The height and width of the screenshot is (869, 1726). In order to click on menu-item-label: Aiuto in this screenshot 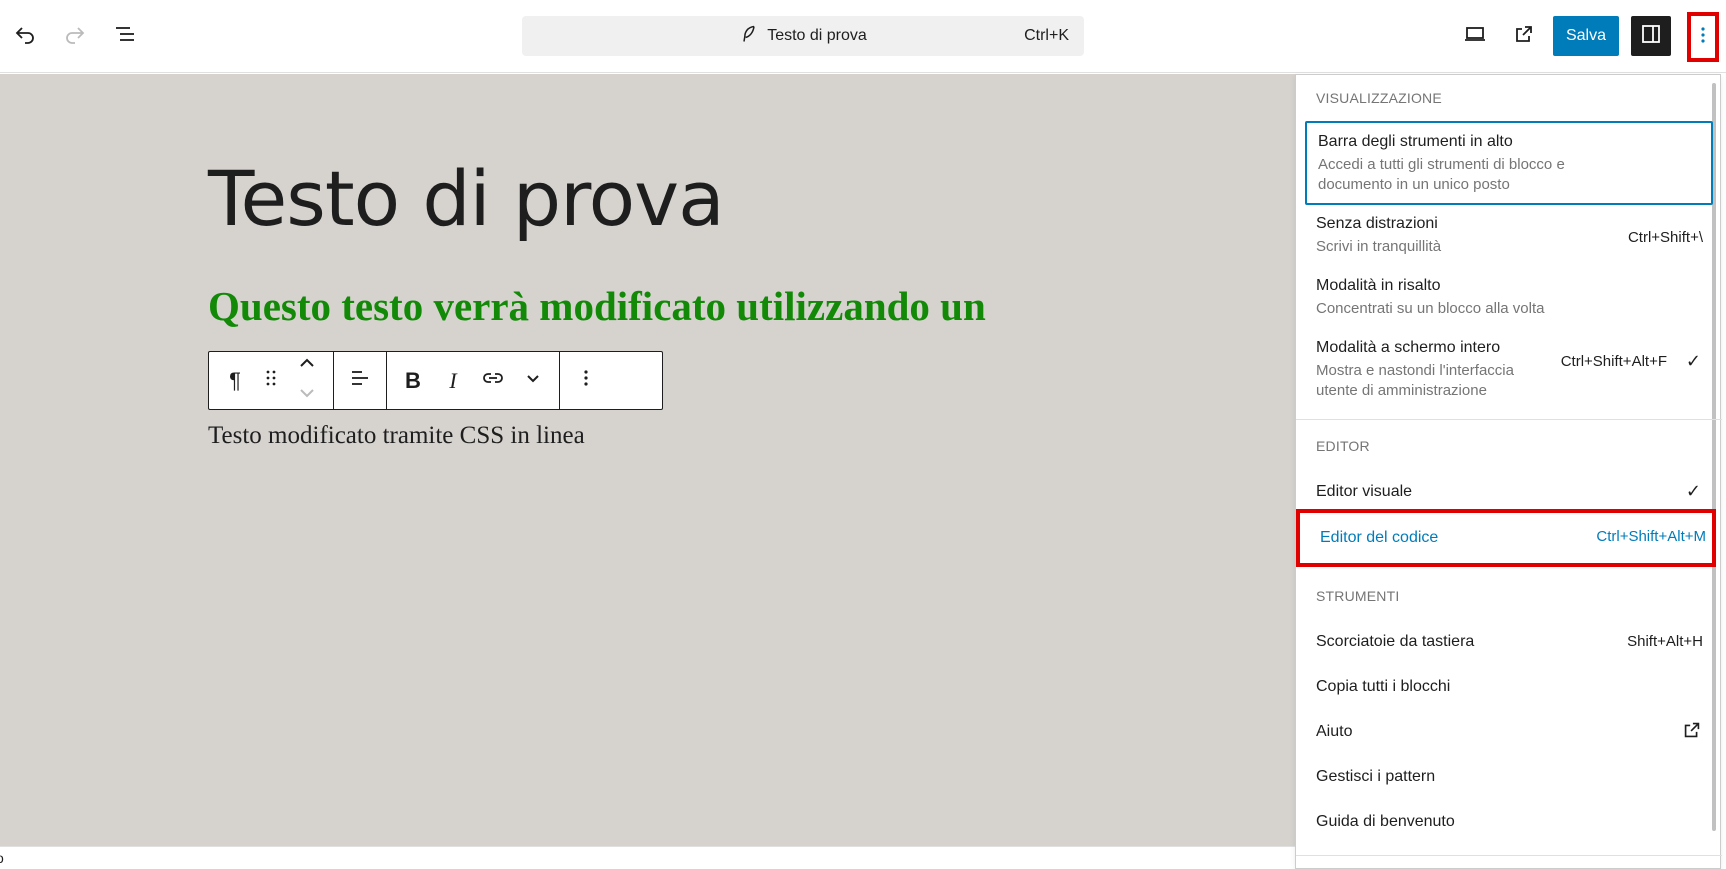, I will do `click(1334, 731)`.